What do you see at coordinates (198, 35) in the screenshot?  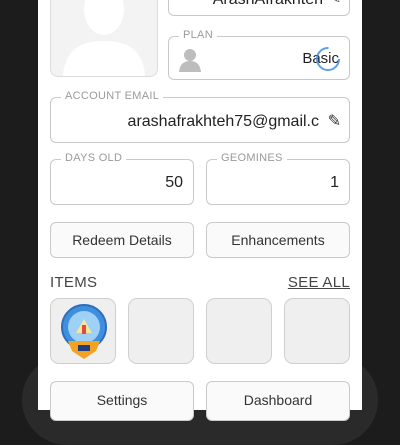 I see `plan-label: PLAN` at bounding box center [198, 35].